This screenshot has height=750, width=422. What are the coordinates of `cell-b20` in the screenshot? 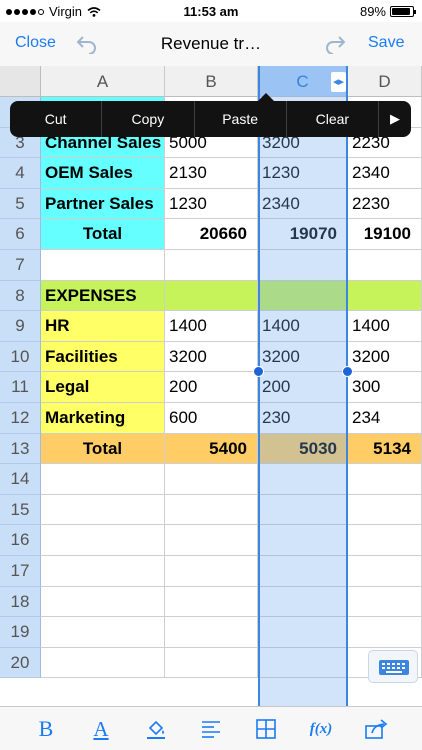 It's located at (211, 663).